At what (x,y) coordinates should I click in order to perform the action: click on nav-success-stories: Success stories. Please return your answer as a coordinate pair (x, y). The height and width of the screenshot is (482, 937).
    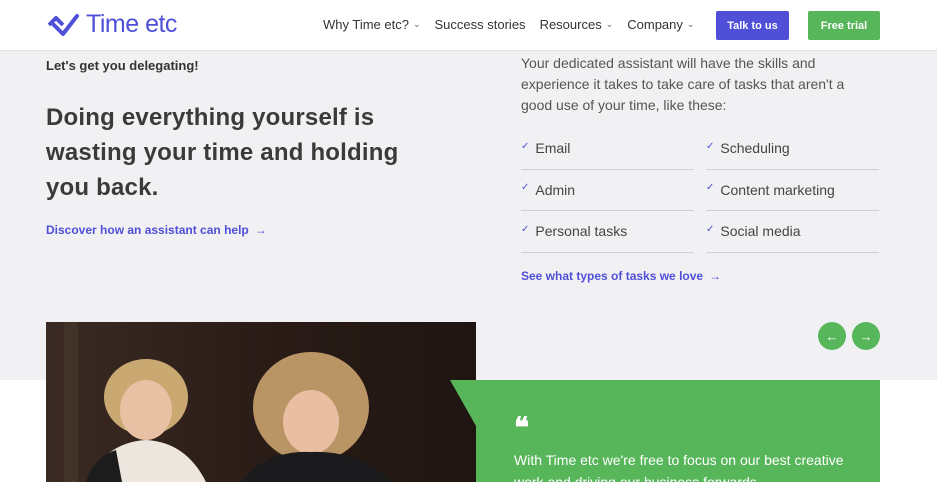
    Looking at the image, I should click on (480, 24).